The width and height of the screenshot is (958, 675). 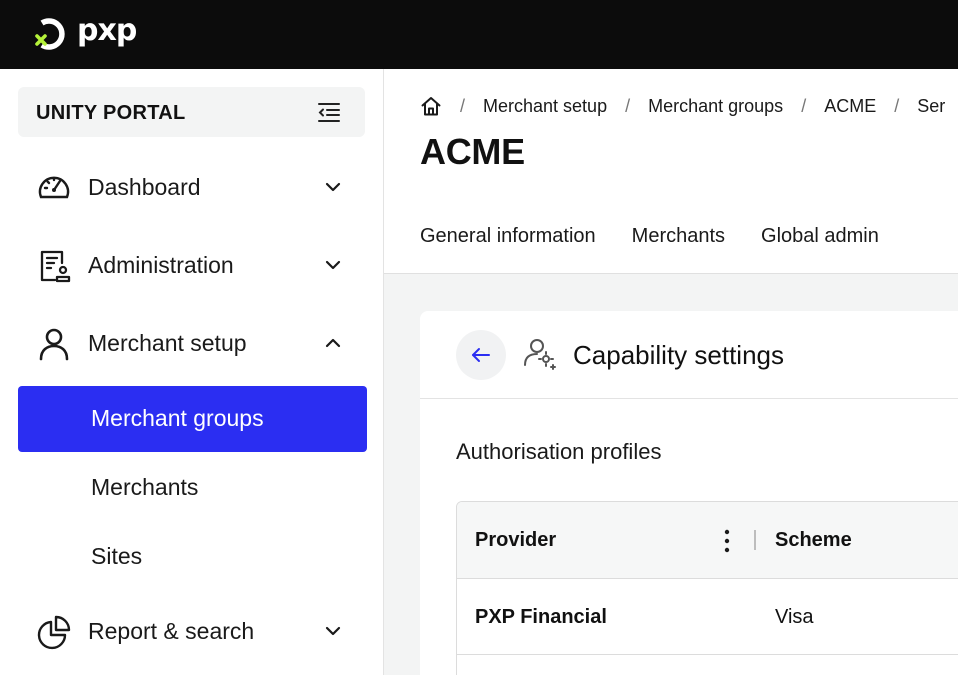 I want to click on tab-global-admin: Global admin, so click(x=820, y=236).